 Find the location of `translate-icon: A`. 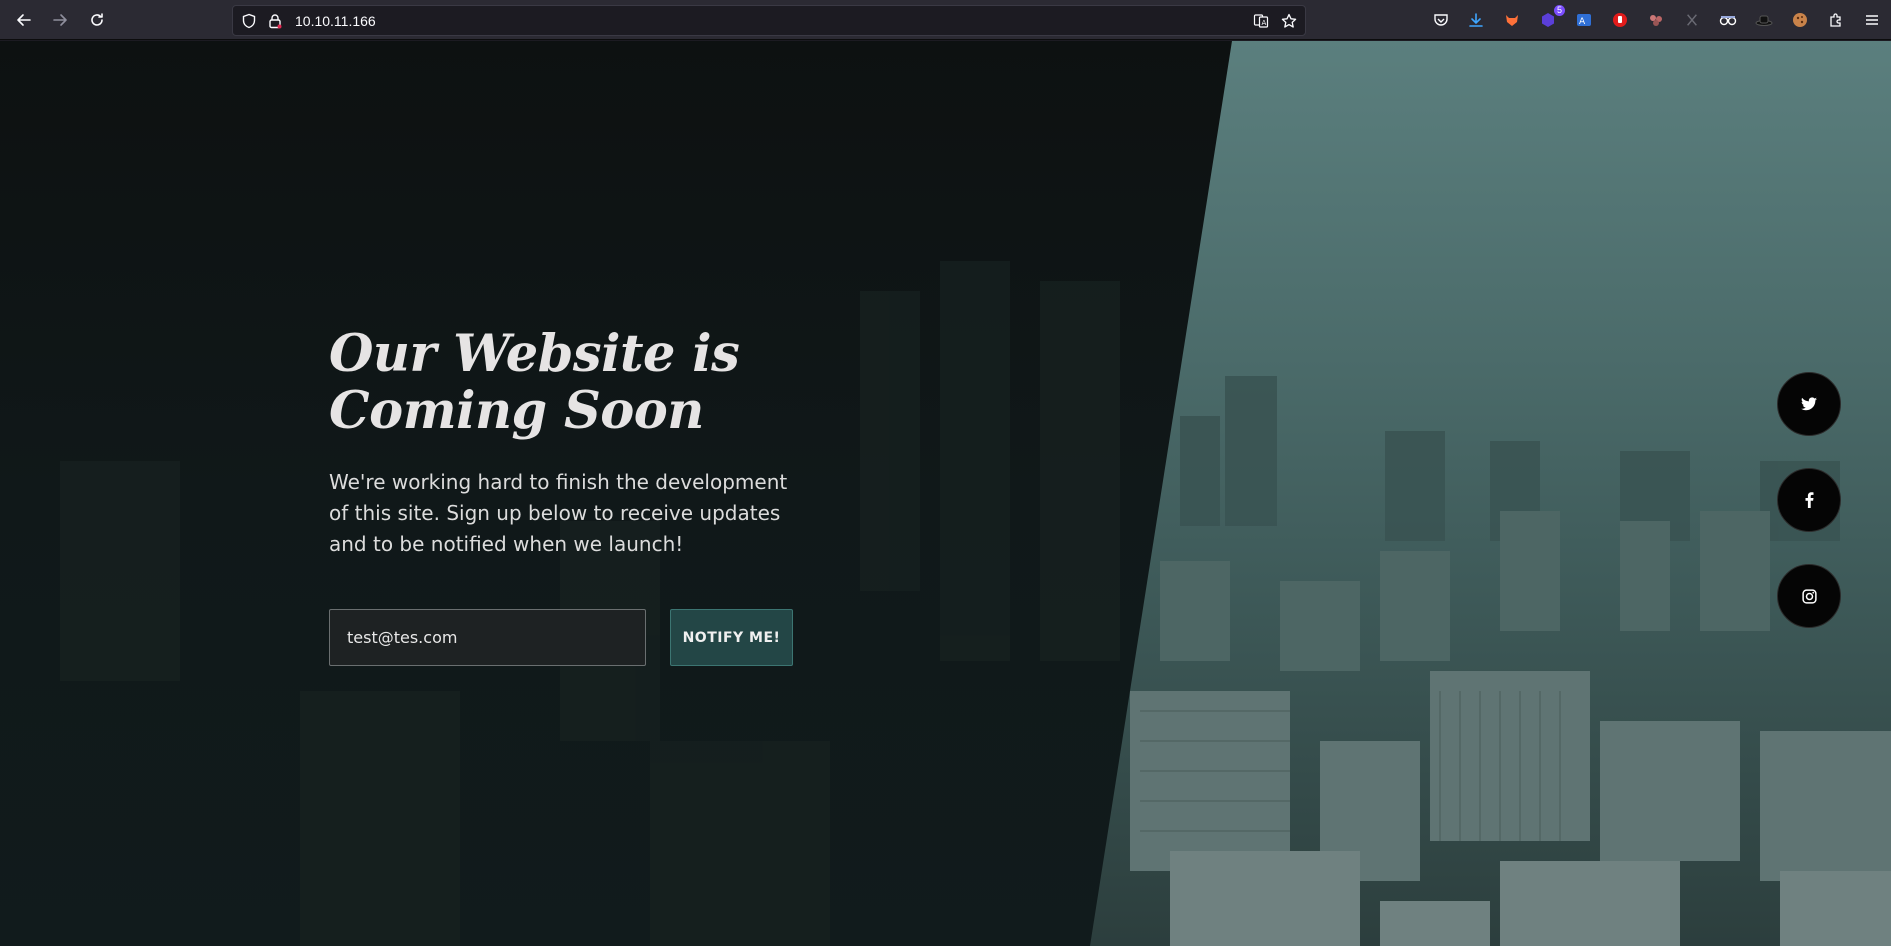

translate-icon: A is located at coordinates (1261, 21).